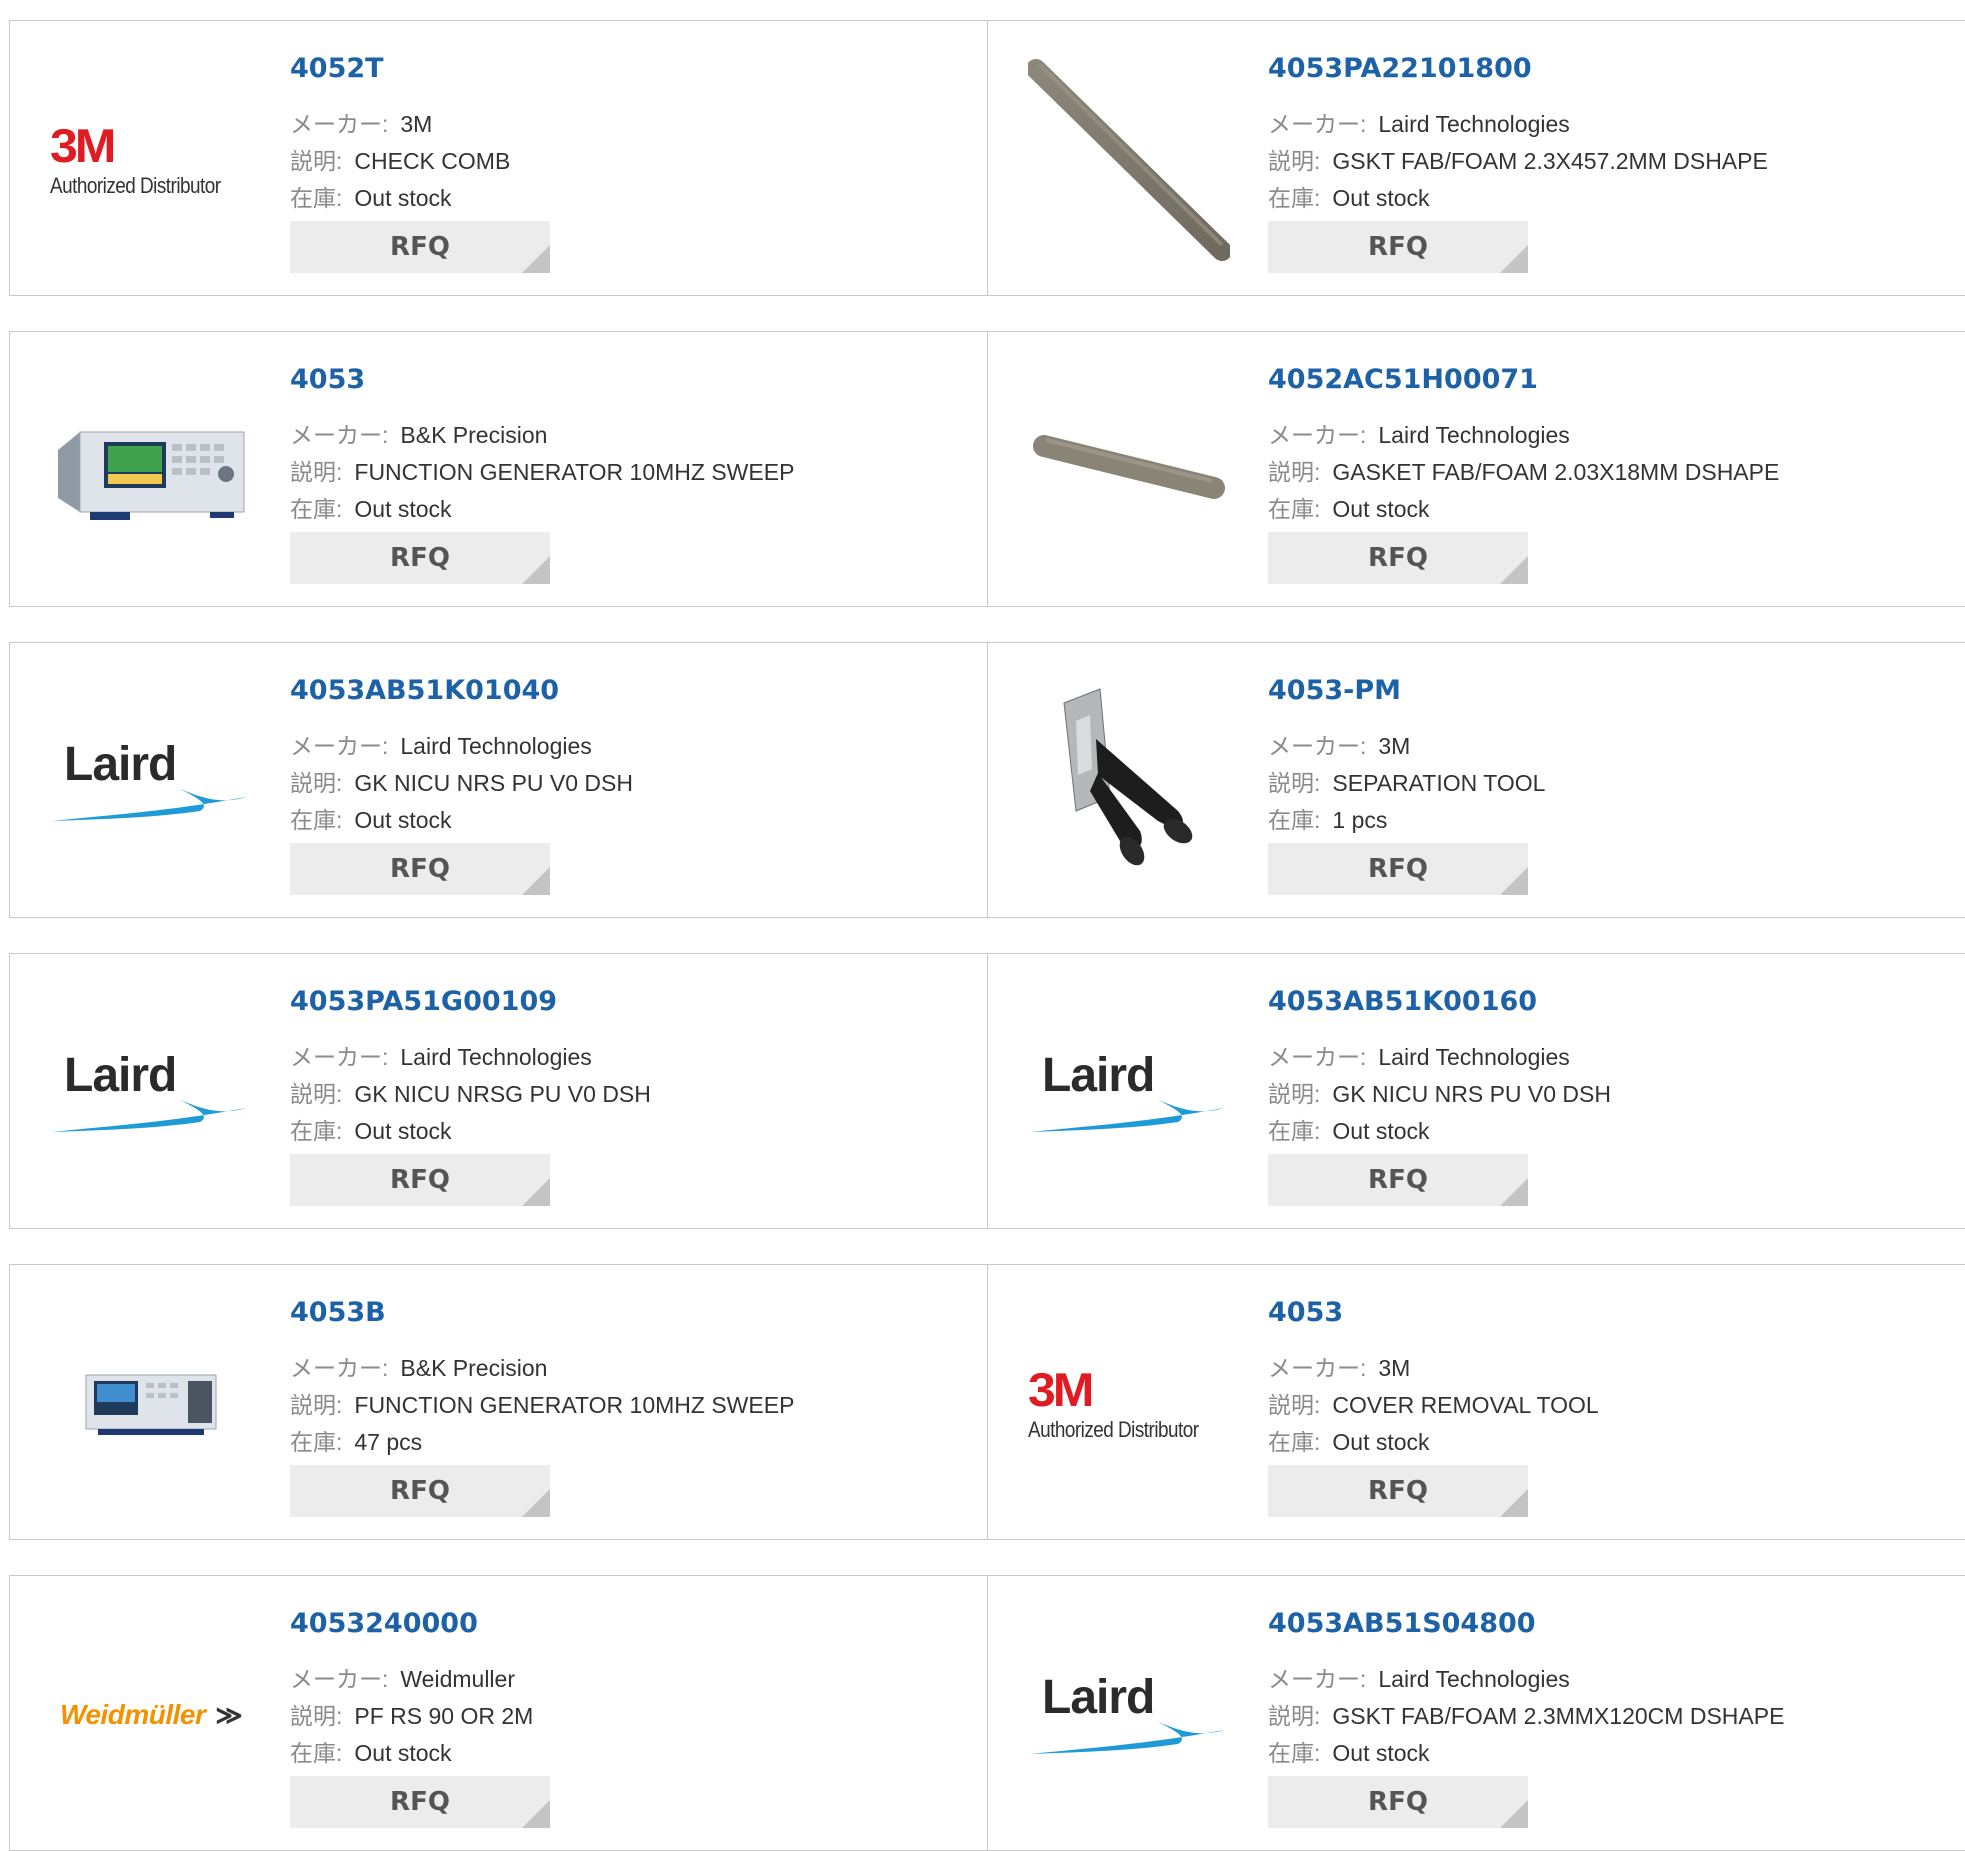  What do you see at coordinates (411, 1714) in the screenshot?
I see `description-line: 説明: PF RS 90 OR 2M` at bounding box center [411, 1714].